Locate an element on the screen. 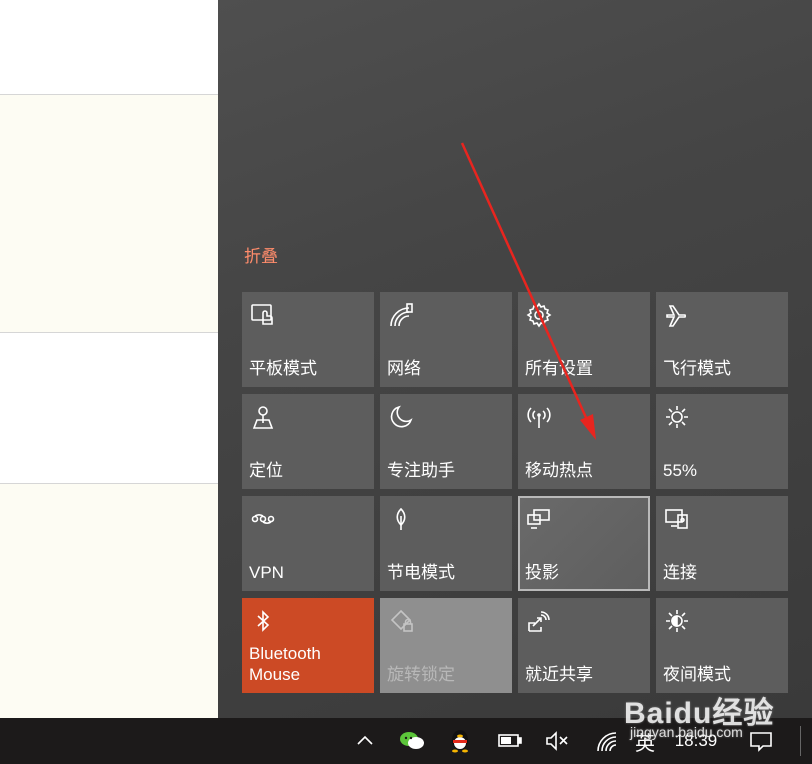 This screenshot has width=812, height=764. tile-vpn: VPN is located at coordinates (308, 543).